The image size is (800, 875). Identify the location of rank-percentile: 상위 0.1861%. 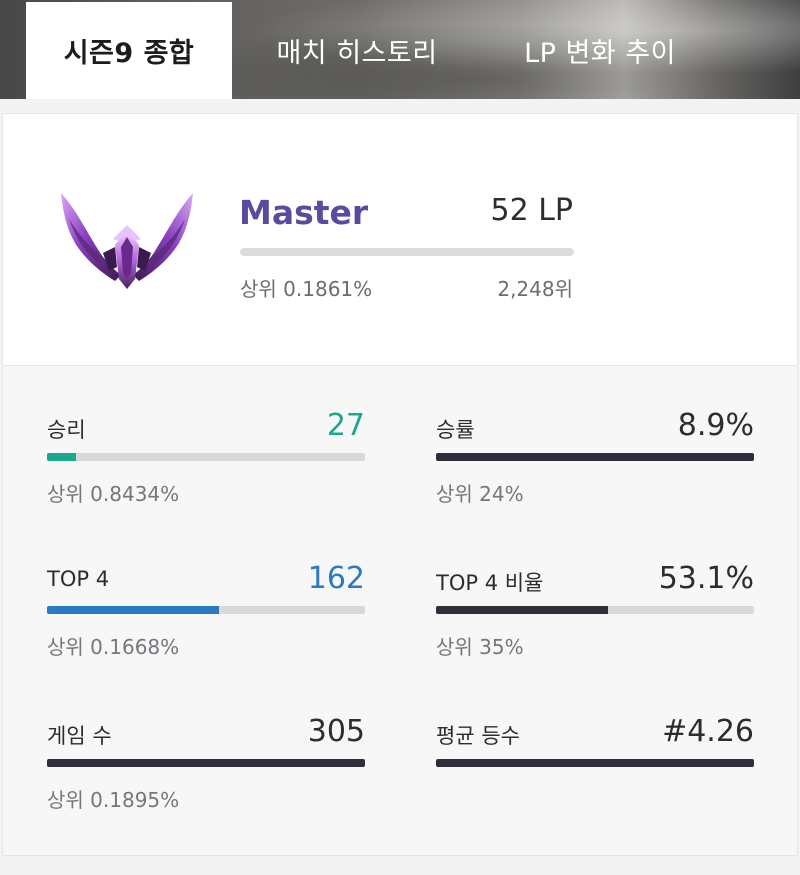
(306, 289).